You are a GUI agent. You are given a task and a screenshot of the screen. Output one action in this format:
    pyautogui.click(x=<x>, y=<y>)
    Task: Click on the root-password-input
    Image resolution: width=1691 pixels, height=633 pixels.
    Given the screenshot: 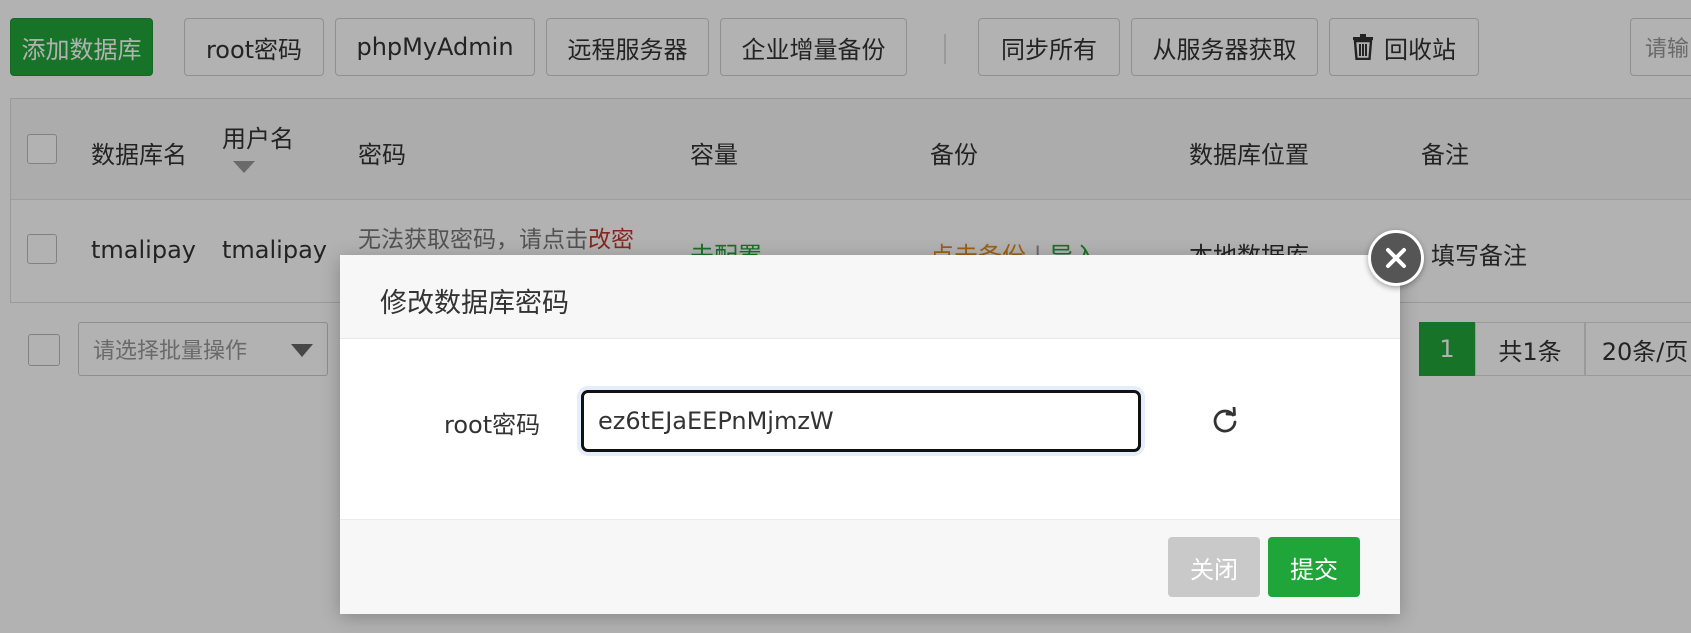 What is the action you would take?
    pyautogui.click(x=861, y=421)
    